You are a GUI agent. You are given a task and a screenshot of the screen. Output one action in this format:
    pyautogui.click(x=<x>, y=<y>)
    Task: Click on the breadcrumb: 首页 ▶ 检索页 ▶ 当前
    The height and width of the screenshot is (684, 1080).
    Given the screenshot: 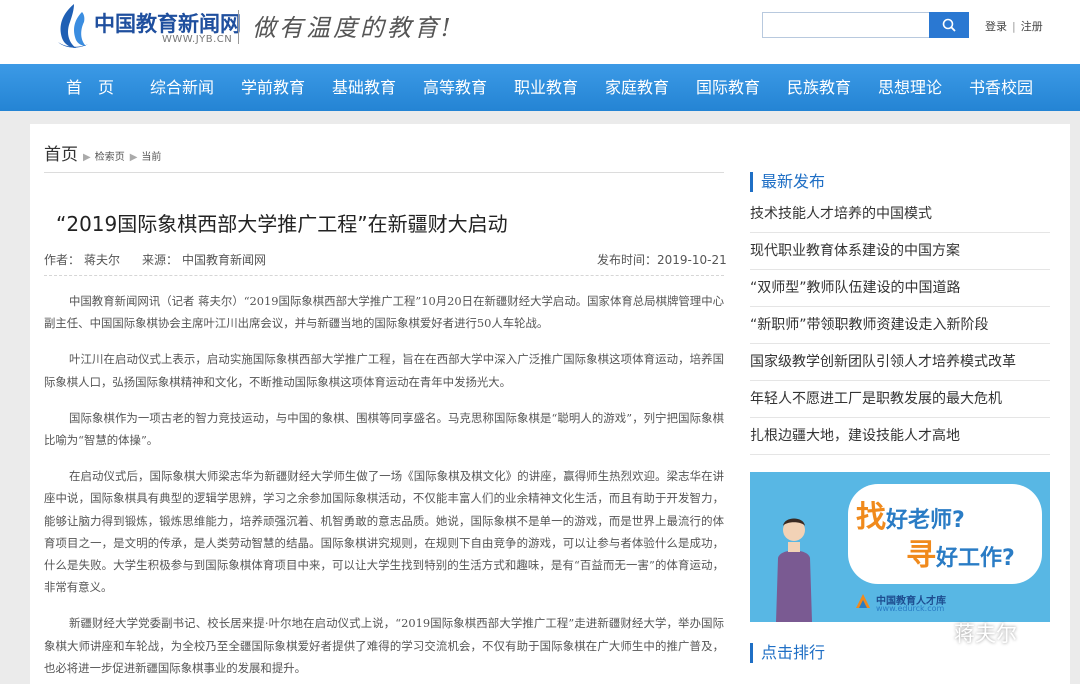 What is the action you would take?
    pyautogui.click(x=102, y=152)
    